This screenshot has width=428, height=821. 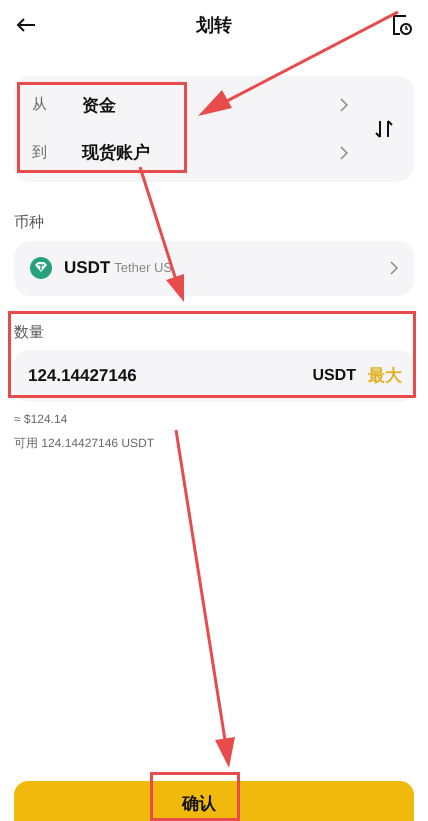 What do you see at coordinates (85, 443) in the screenshot?
I see `available-balance: 可用 124.14427146 USDT` at bounding box center [85, 443].